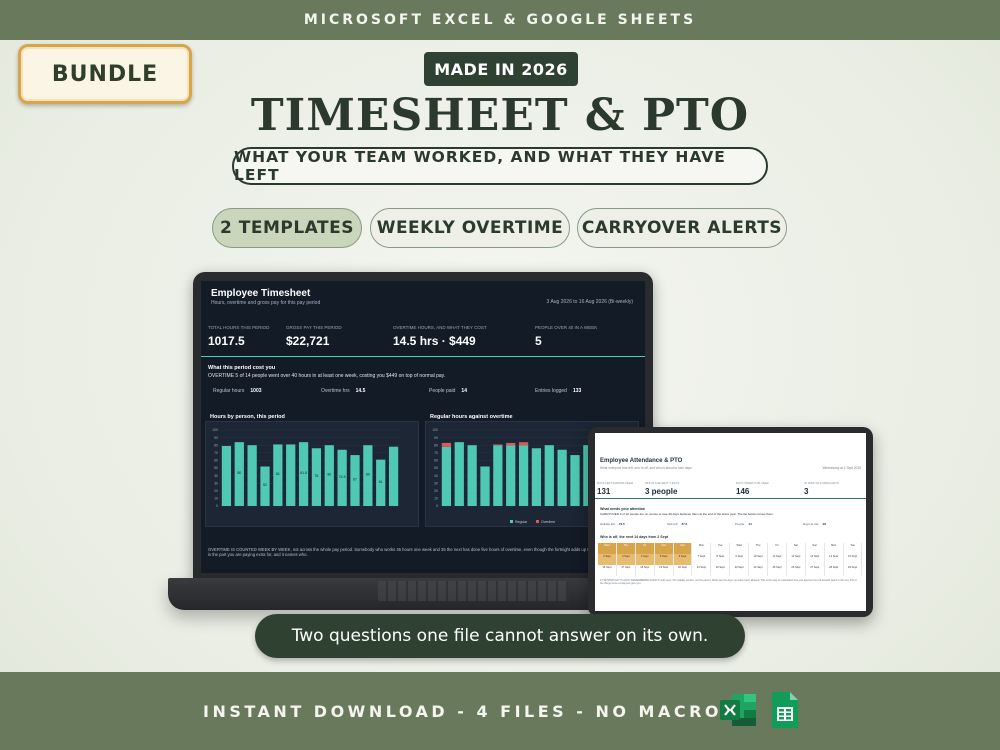  I want to click on timesheet-title: Employee Timesheet, so click(261, 293).